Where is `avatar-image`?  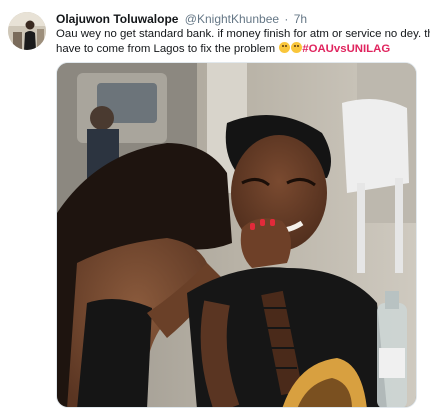 avatar-image is located at coordinates (27, 31).